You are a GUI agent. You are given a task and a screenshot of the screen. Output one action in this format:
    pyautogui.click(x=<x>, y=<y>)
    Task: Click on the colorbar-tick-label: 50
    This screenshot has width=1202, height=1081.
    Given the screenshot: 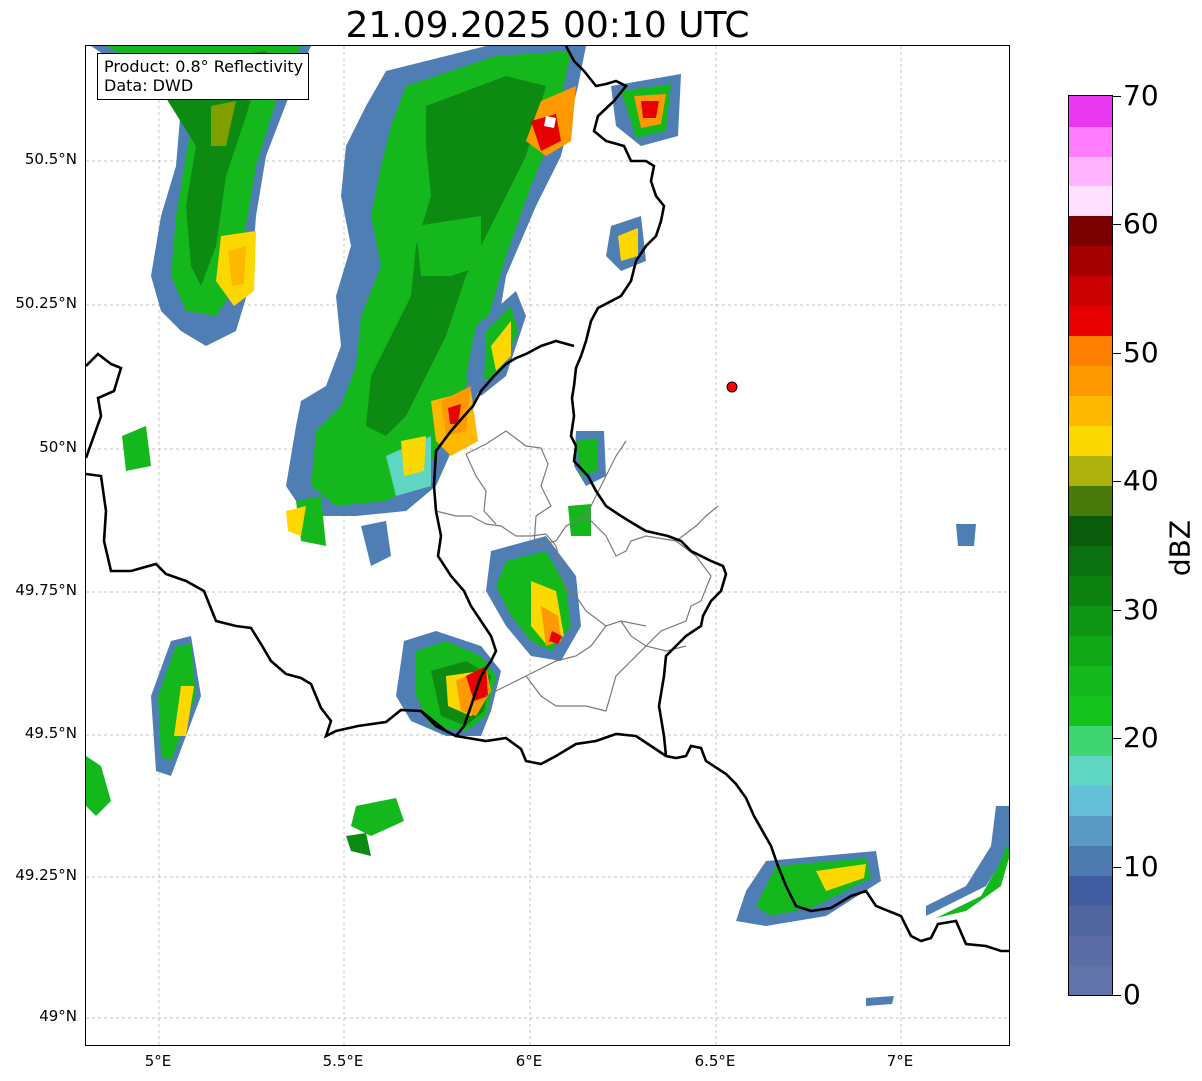 What is the action you would take?
    pyautogui.click(x=1141, y=352)
    